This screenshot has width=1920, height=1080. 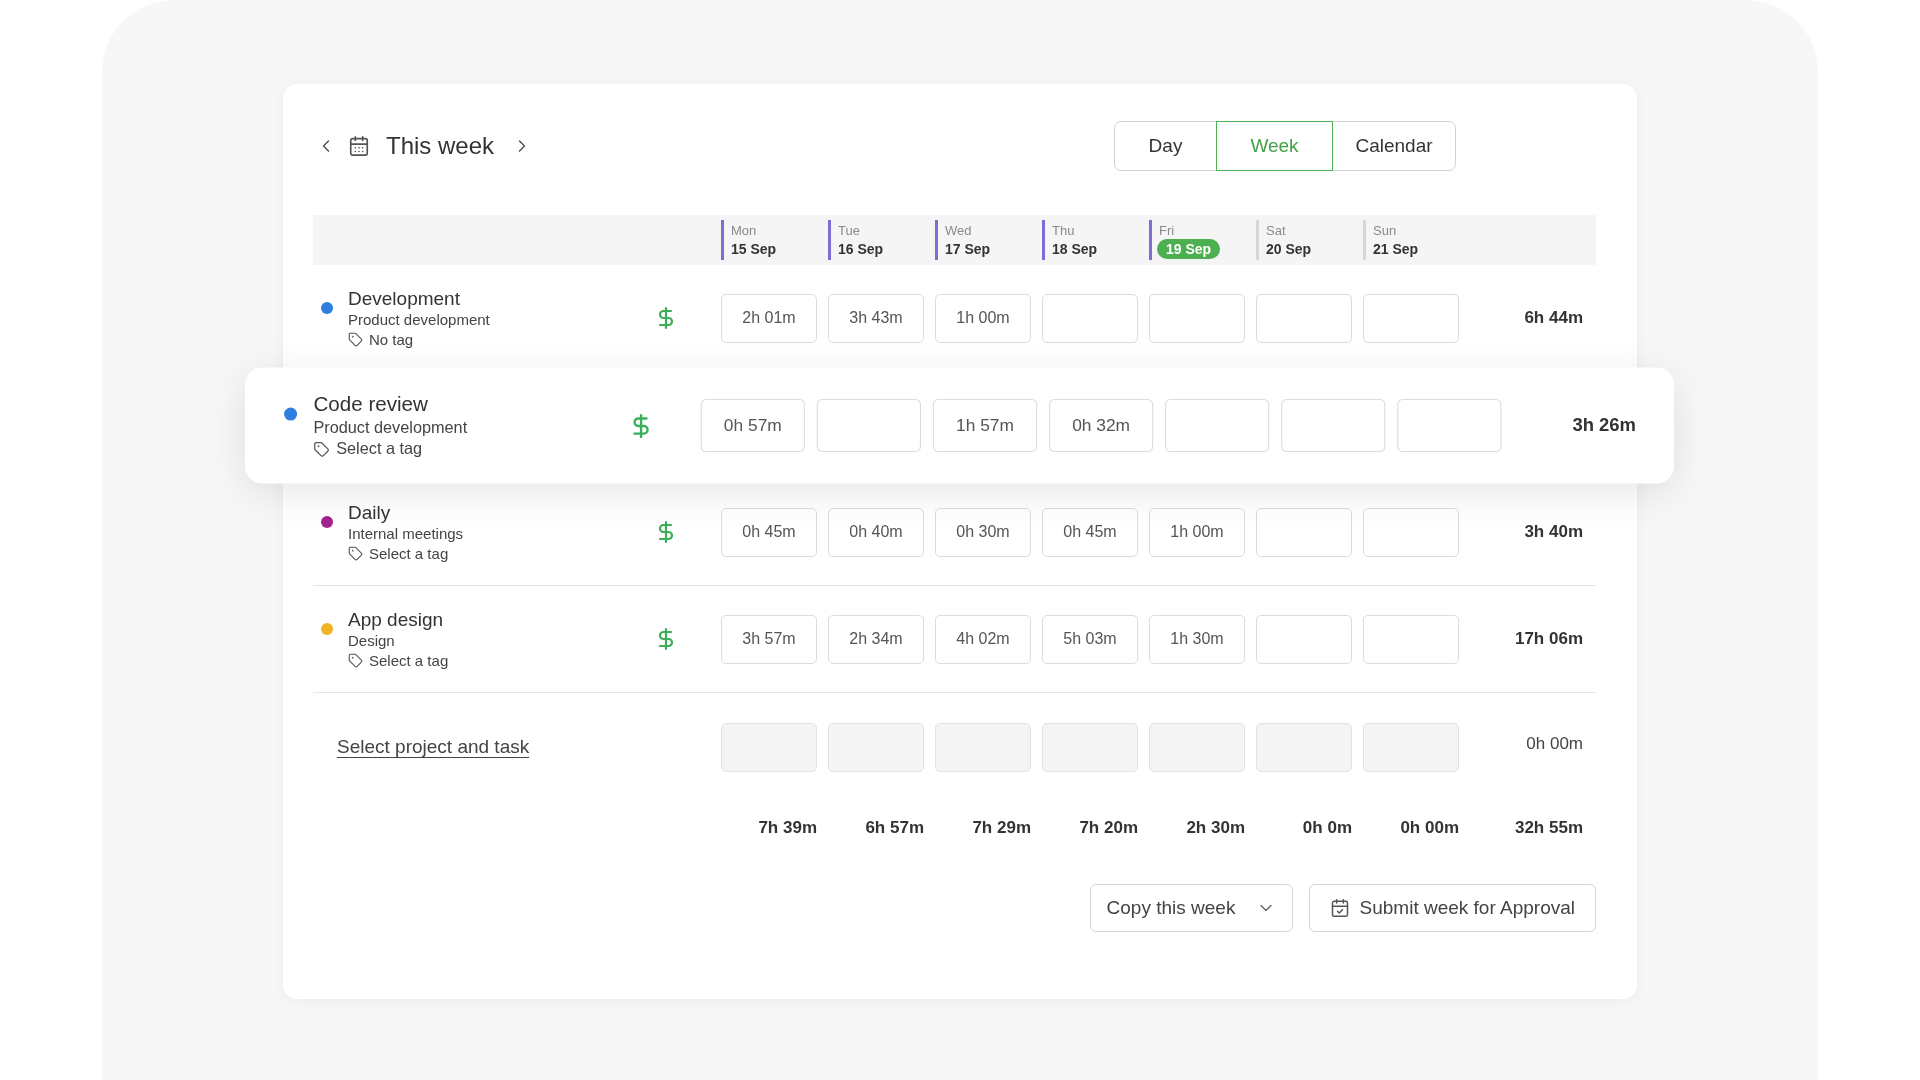 I want to click on task-title: Daily, so click(x=370, y=512).